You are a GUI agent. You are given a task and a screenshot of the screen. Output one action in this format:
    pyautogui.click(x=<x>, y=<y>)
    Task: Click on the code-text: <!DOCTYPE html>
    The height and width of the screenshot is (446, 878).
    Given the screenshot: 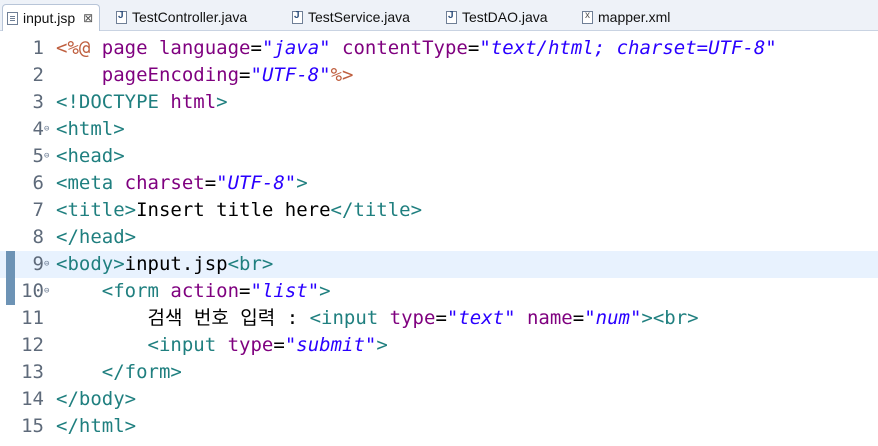 What is the action you would take?
    pyautogui.click(x=142, y=102)
    